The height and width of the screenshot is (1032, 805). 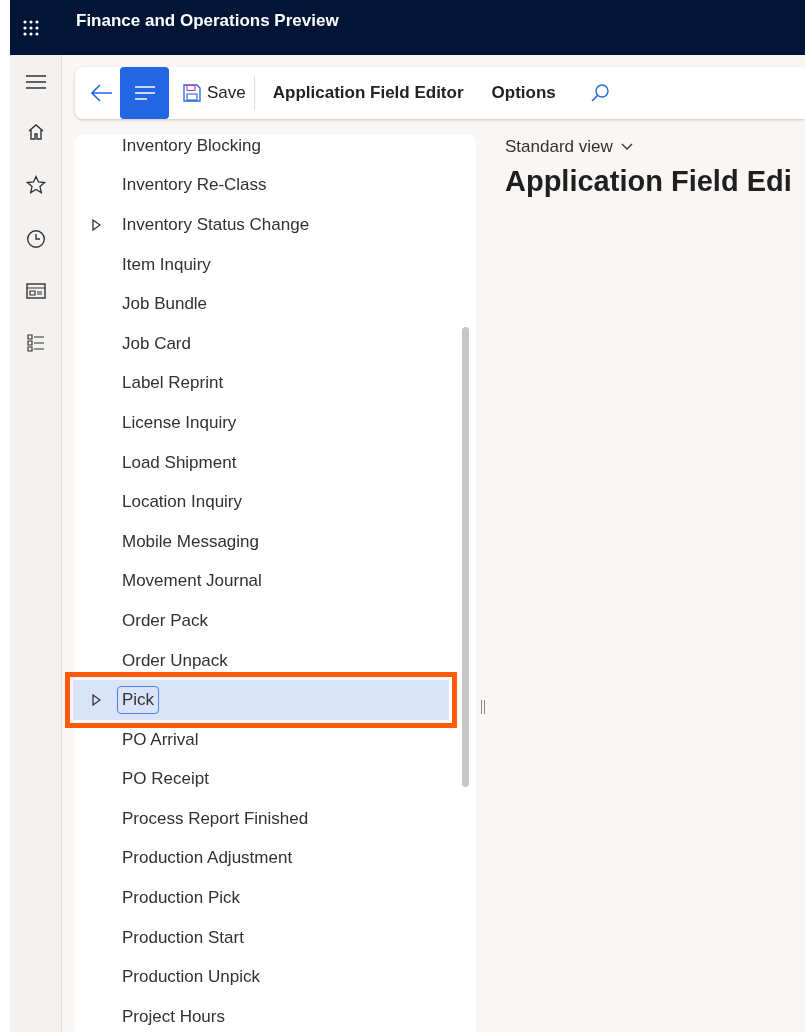 I want to click on app-launcher-icon, so click(x=31, y=27).